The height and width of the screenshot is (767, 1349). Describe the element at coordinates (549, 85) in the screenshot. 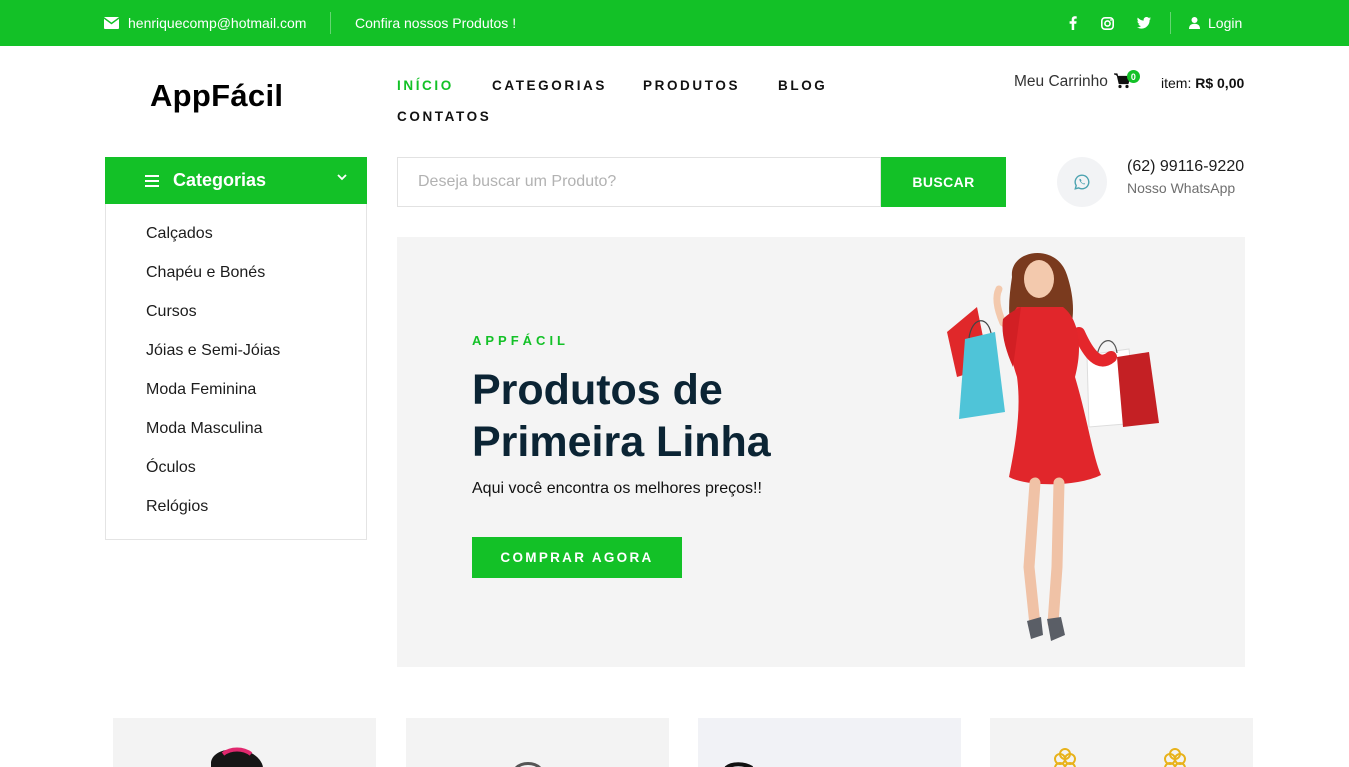

I see `nav-categorias: CATEGORIAS` at that location.